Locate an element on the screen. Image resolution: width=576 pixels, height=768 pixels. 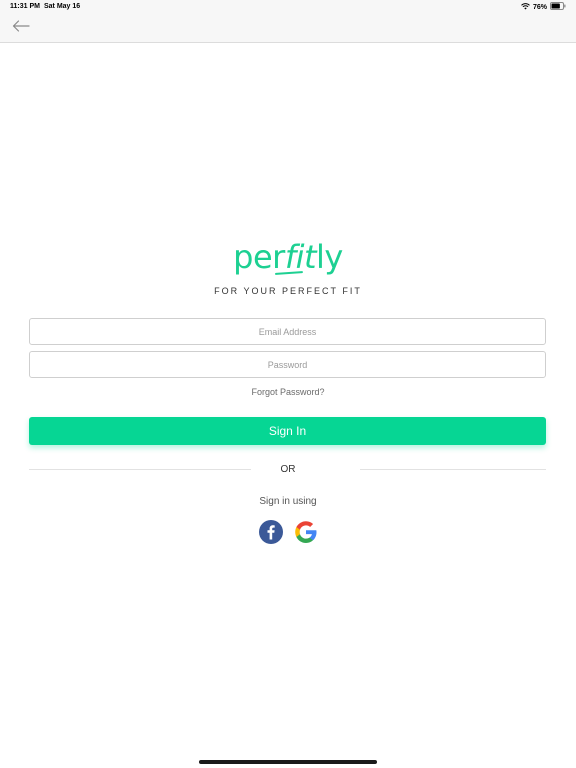
email-field is located at coordinates (287, 331).